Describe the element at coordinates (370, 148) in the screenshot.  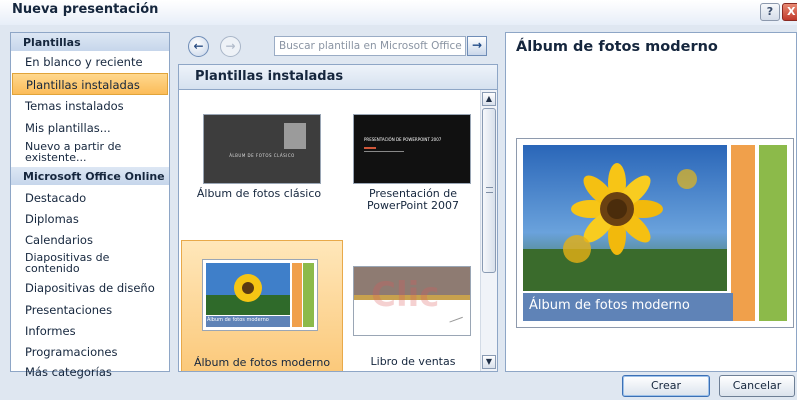
I see `thumb-accent-line` at that location.